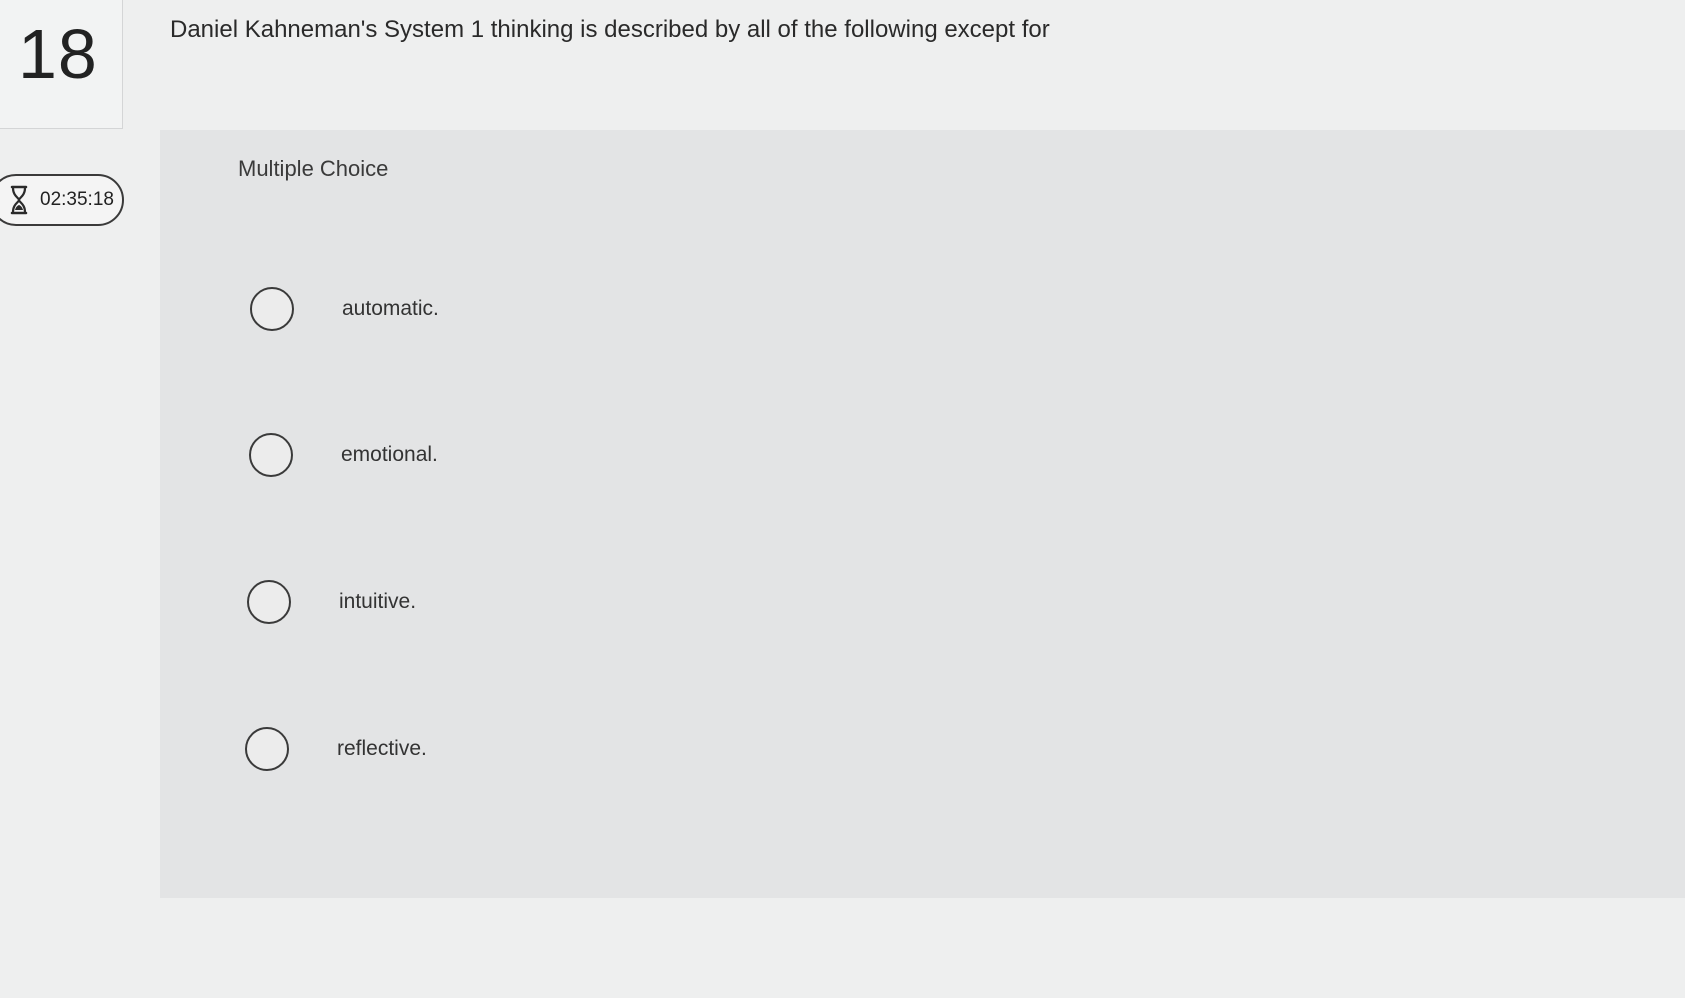 Image resolution: width=1685 pixels, height=998 pixels. I want to click on option-label: emotional., so click(389, 454).